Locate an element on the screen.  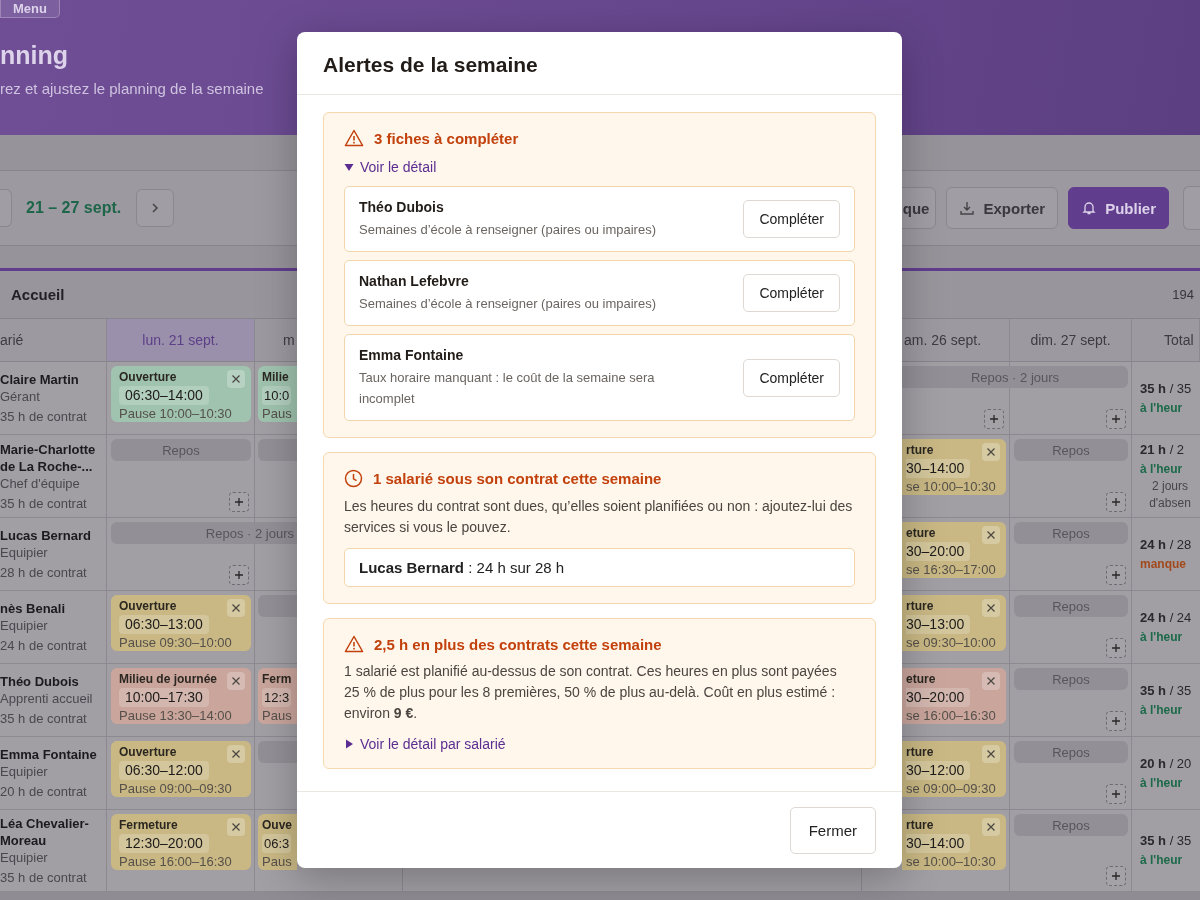
caret-icon is located at coordinates (349, 744).